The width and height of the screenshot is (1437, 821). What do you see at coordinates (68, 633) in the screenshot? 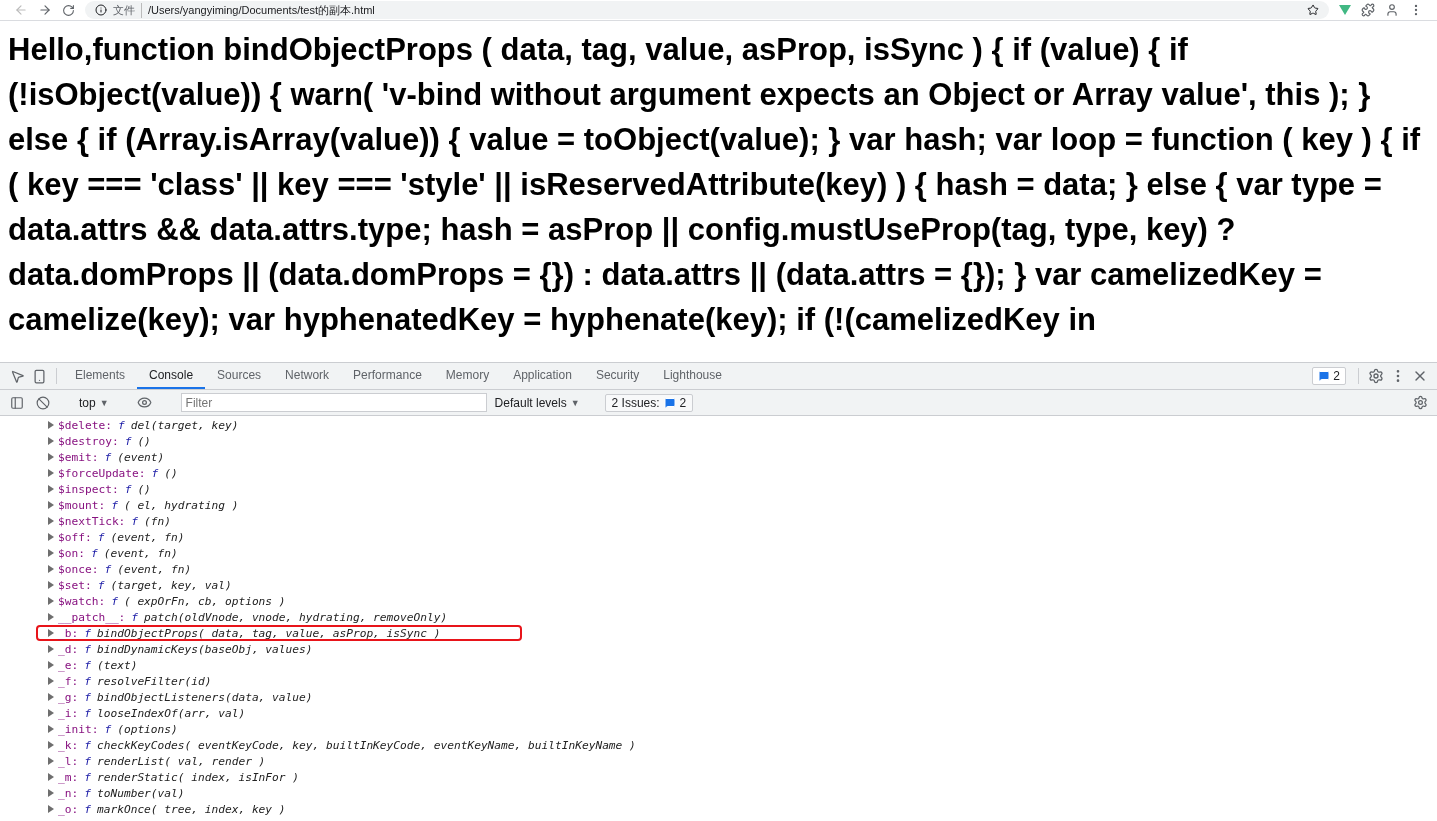
I see `property-name: _b:` at bounding box center [68, 633].